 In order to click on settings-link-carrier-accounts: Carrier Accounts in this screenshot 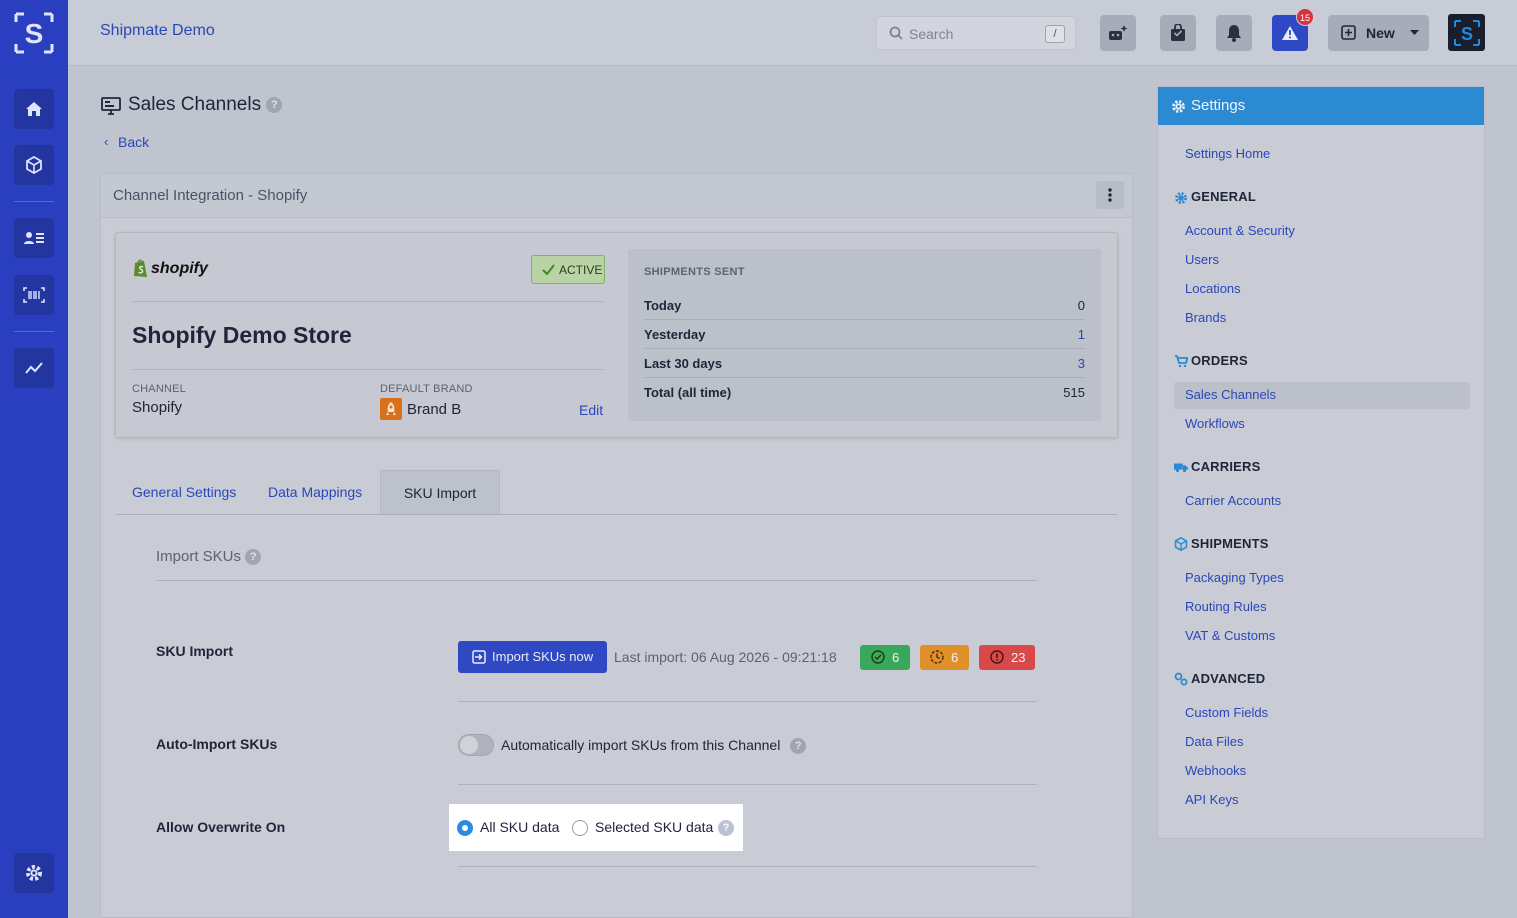, I will do `click(1233, 500)`.